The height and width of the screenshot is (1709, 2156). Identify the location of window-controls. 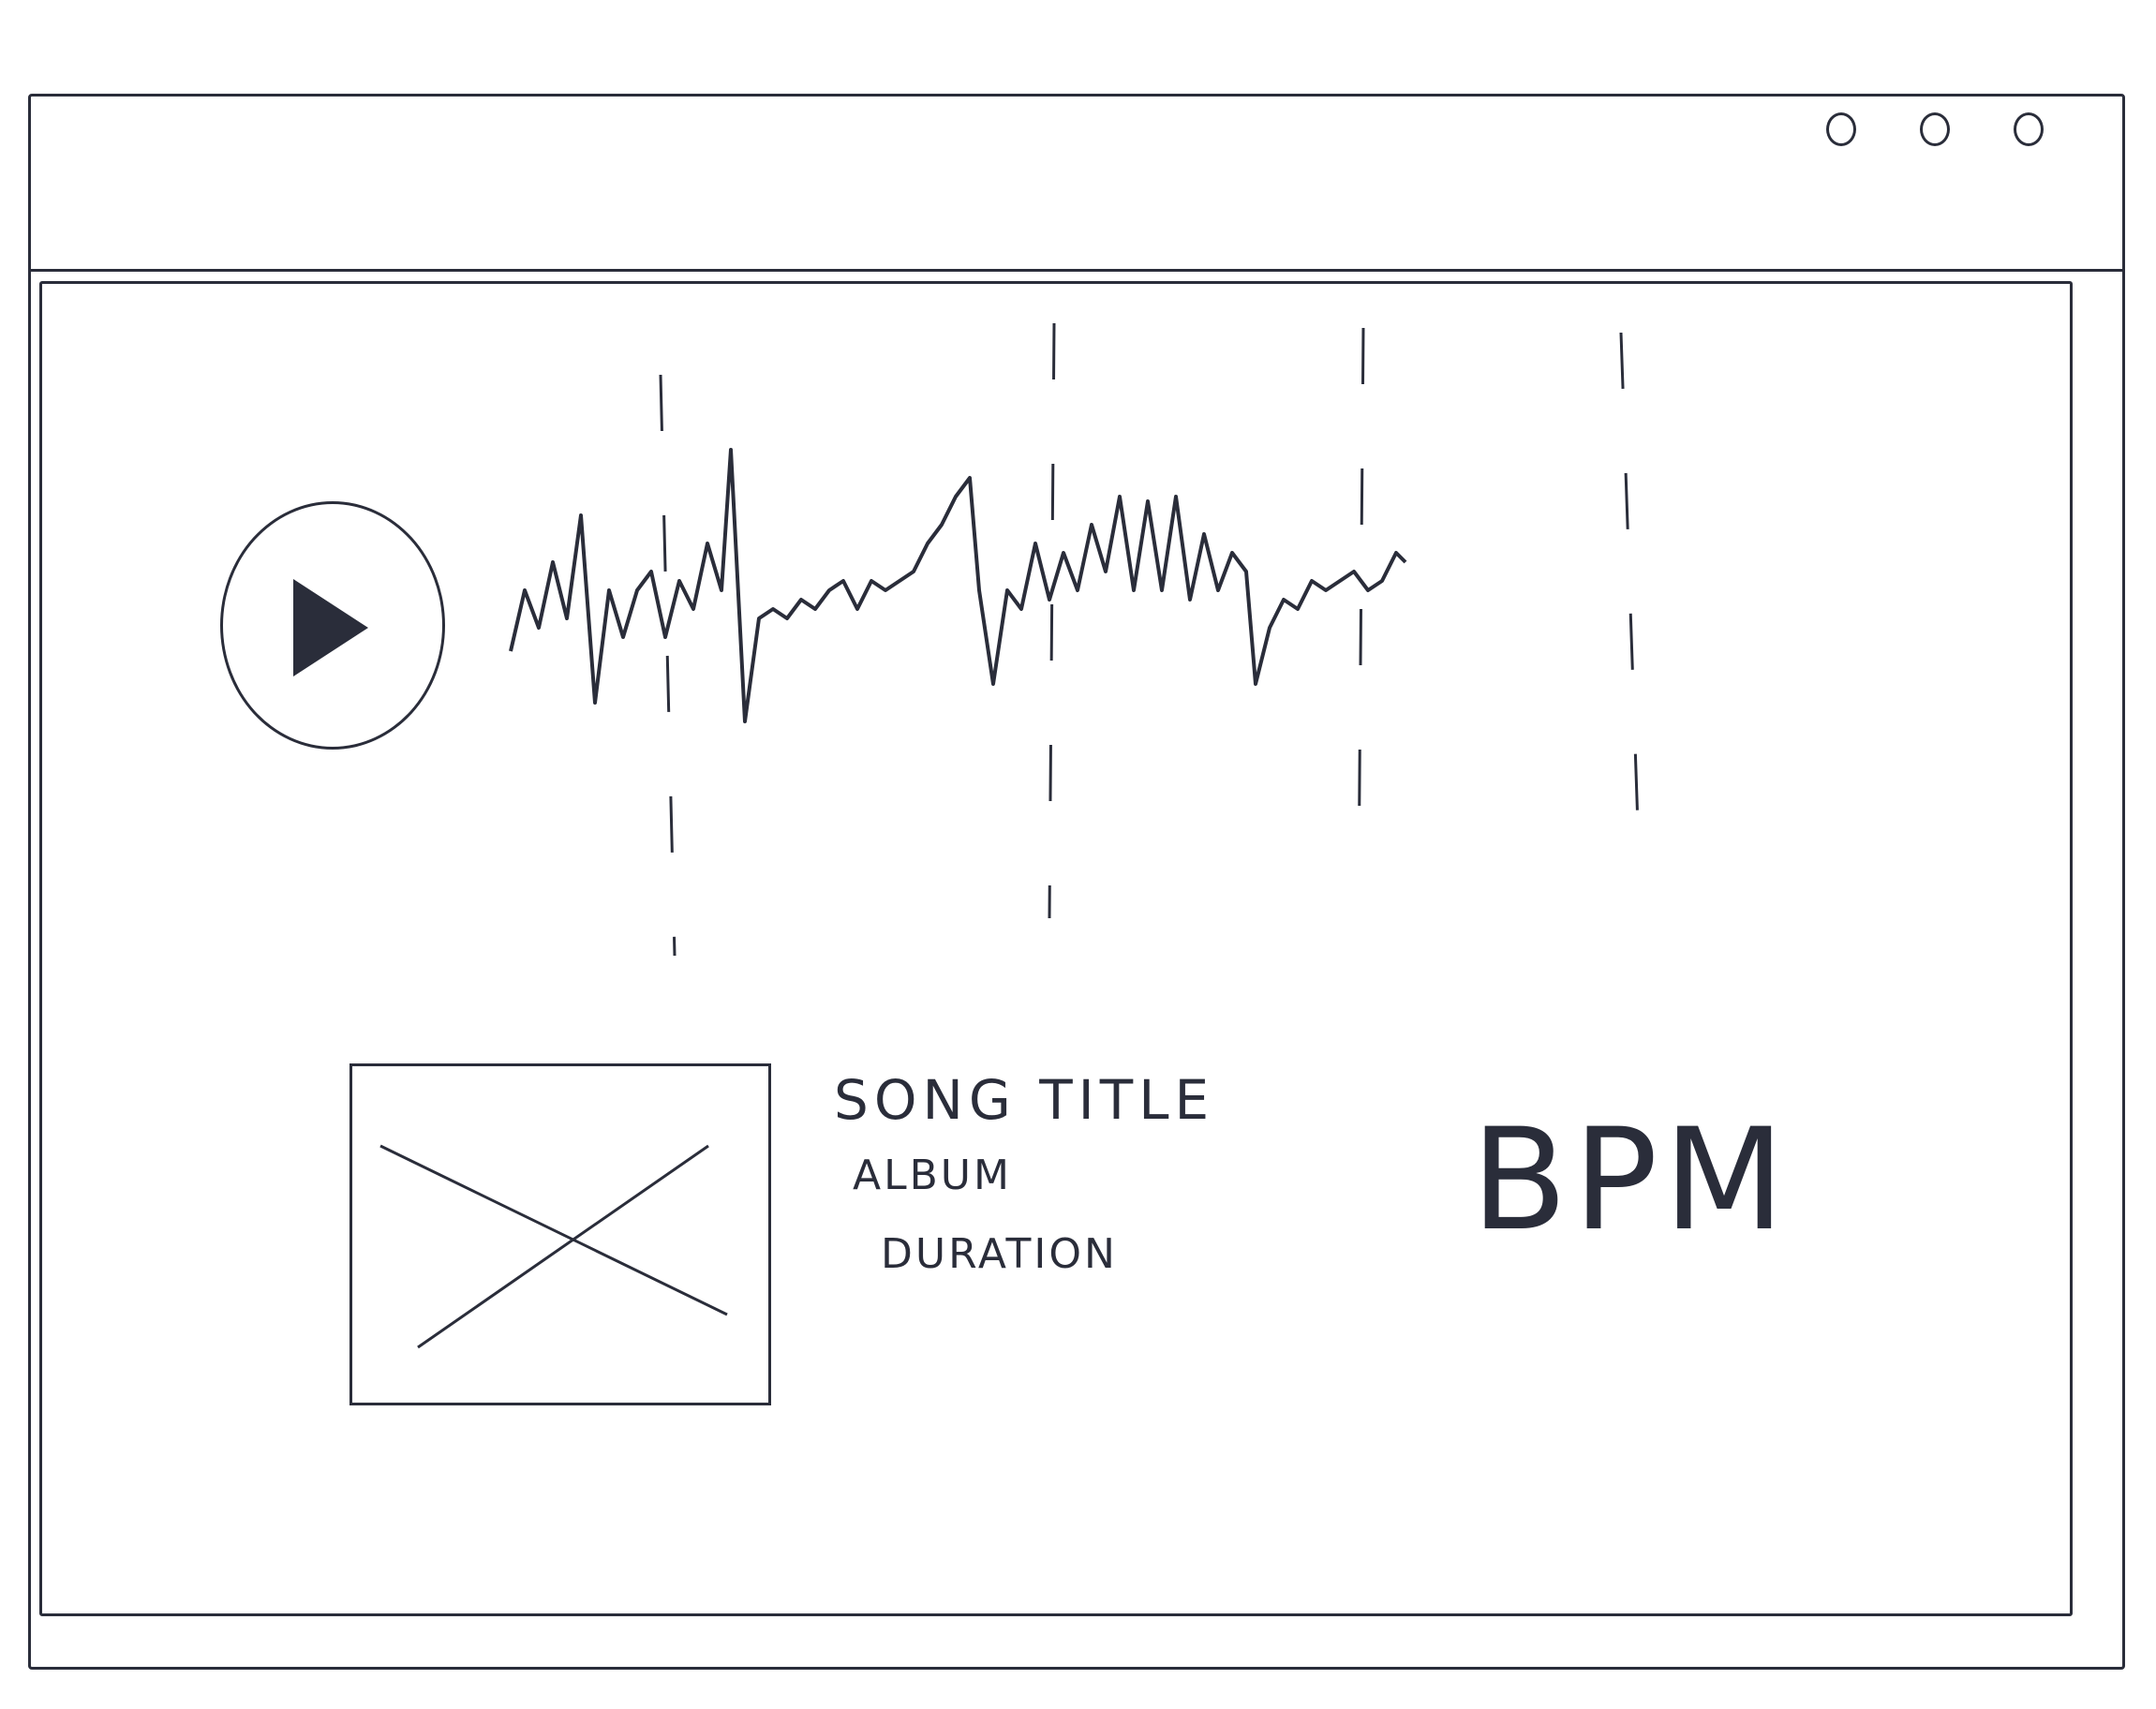
(1935, 129).